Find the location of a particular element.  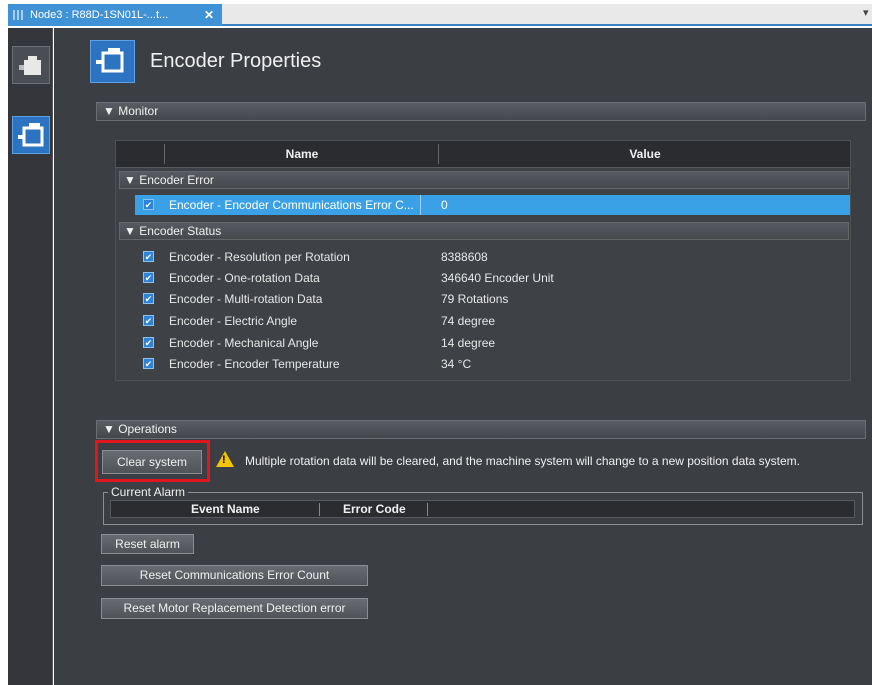

encoder-icon is located at coordinates (31, 135).